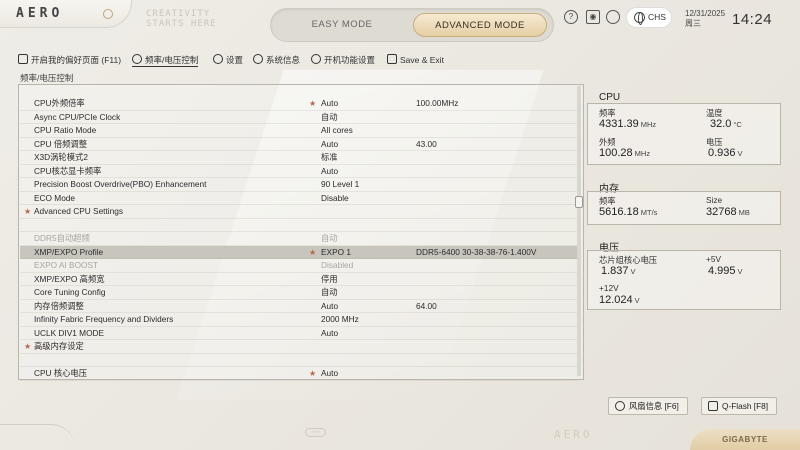 Image resolution: width=800 pixels, height=450 pixels. I want to click on help-icon: ?, so click(571, 17).